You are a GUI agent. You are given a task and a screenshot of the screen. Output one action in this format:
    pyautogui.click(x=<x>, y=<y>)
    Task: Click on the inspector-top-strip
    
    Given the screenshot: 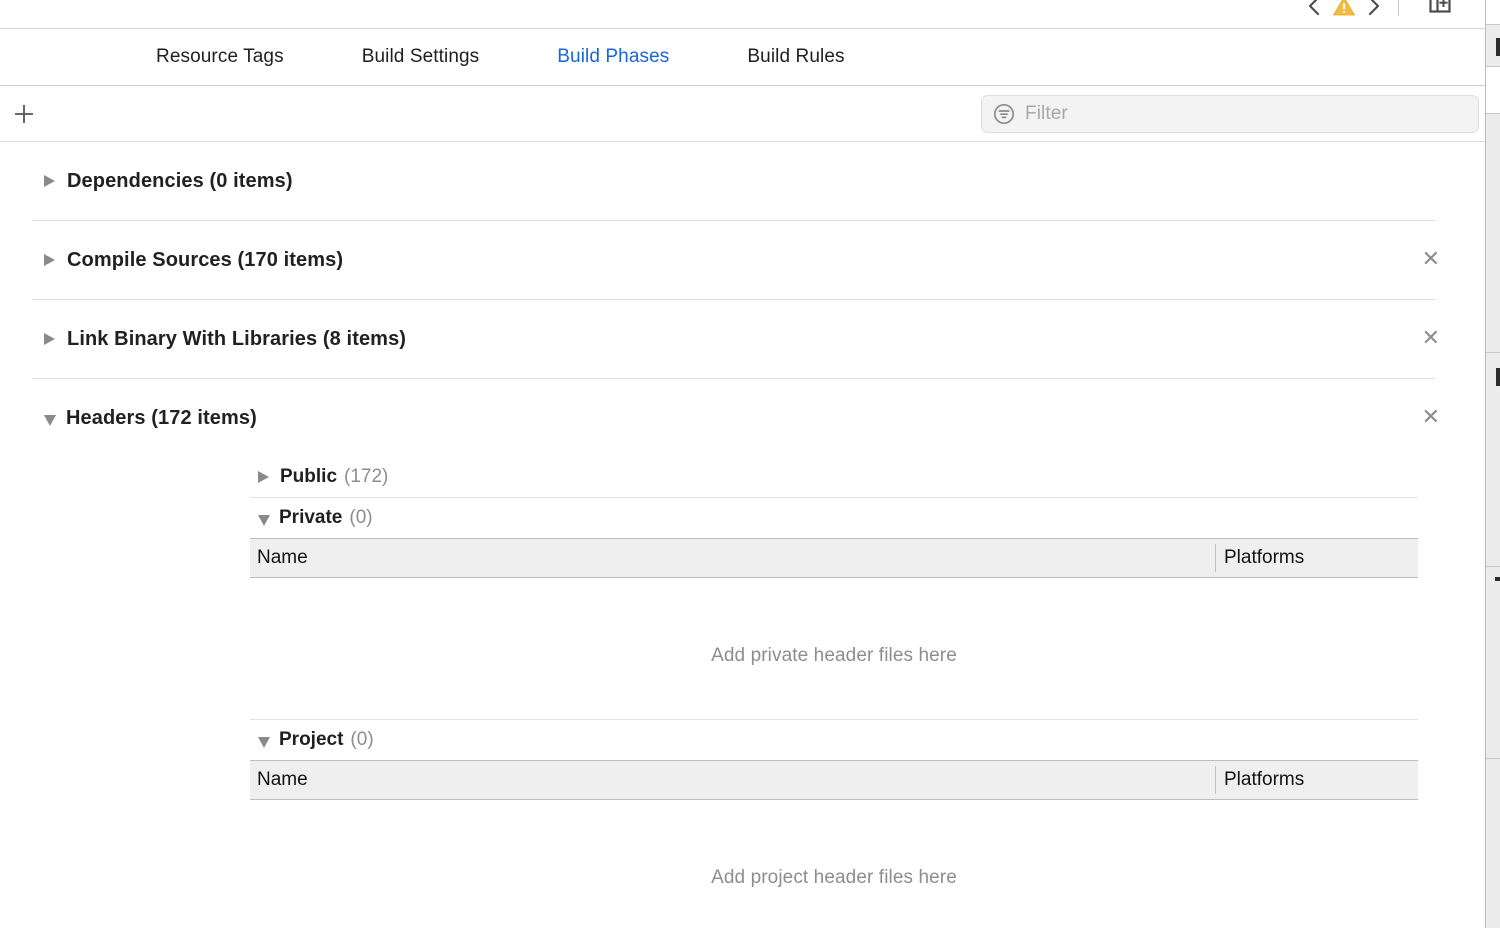 What is the action you would take?
    pyautogui.click(x=1493, y=12)
    